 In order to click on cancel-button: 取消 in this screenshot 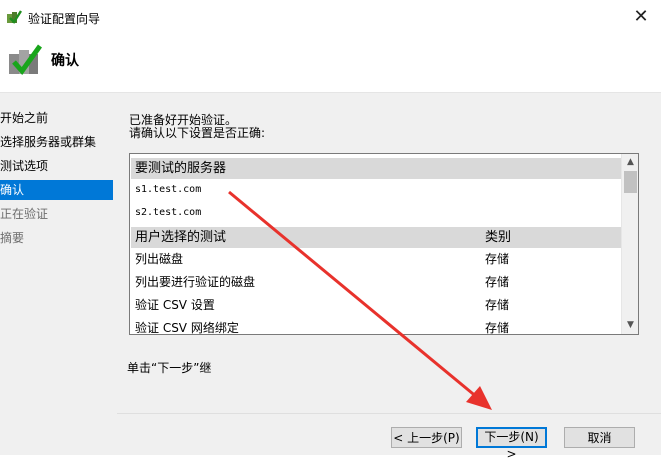, I will do `click(599, 437)`.